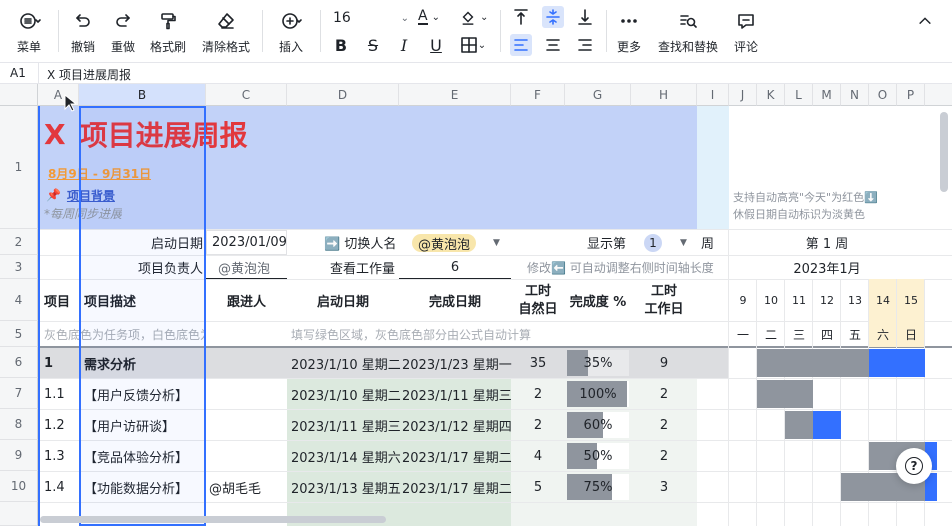 This screenshot has height=526, width=952. What do you see at coordinates (455, 267) in the screenshot?
I see `workload-input: 6` at bounding box center [455, 267].